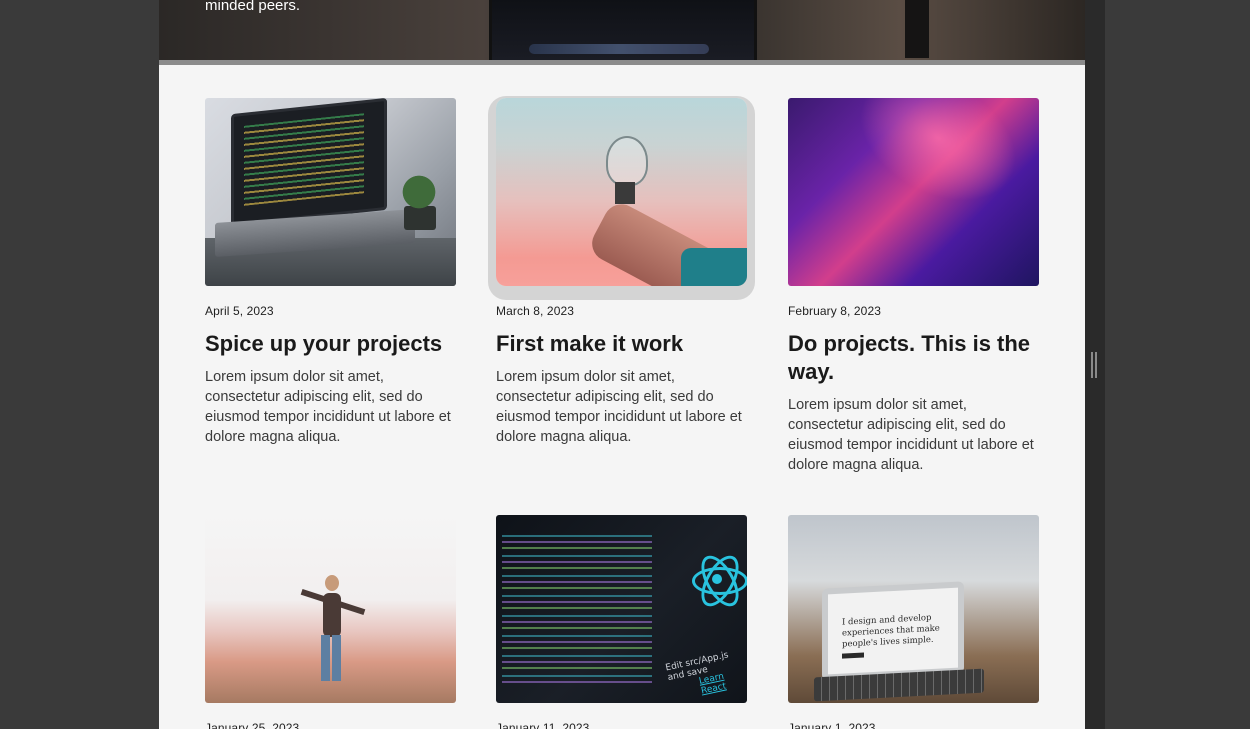 This screenshot has width=1250, height=729. Describe the element at coordinates (622, 30) in the screenshot. I see `hero-banner: minded peers.` at that location.